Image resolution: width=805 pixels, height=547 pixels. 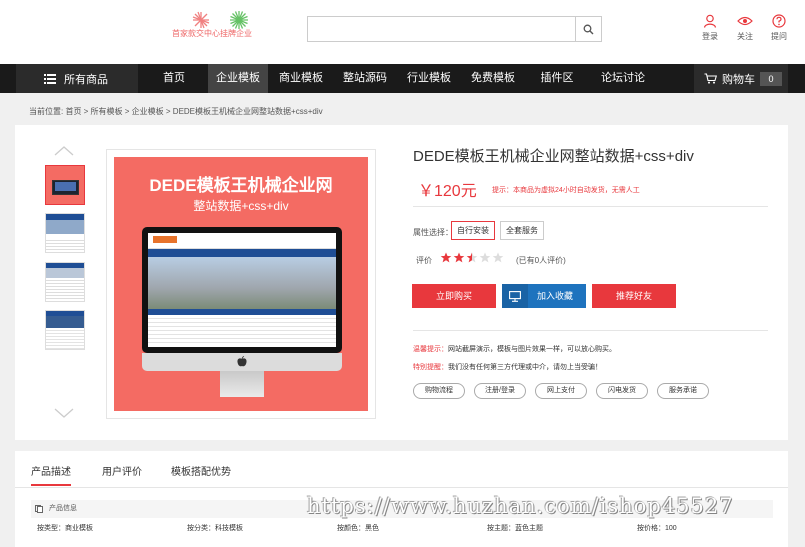 I want to click on product-price: ￥120元, so click(x=447, y=191).